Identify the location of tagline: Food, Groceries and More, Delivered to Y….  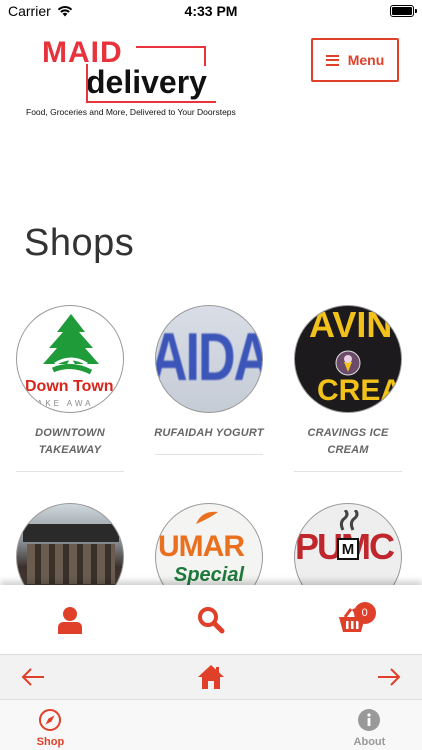
(131, 112).